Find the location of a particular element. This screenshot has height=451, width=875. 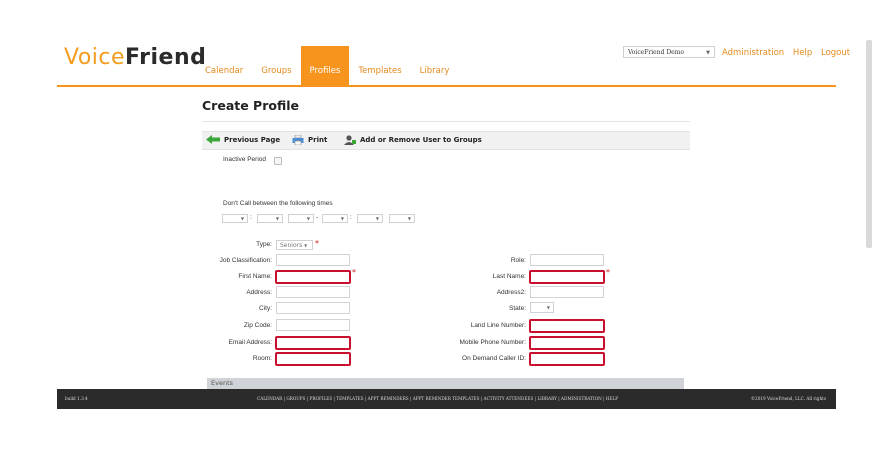

add-remove-groups-label: Add or Remove User to Groups is located at coordinates (421, 140).